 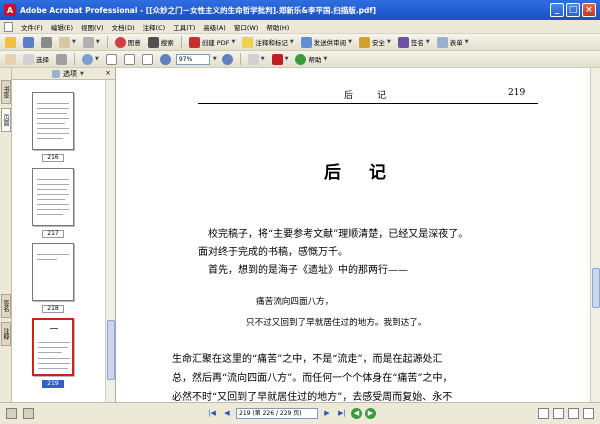 I want to click on secondary-toolbar: 选择 ▼ 97% ▼ ▼ ▼ 帮助 ▼, so click(x=300, y=59).